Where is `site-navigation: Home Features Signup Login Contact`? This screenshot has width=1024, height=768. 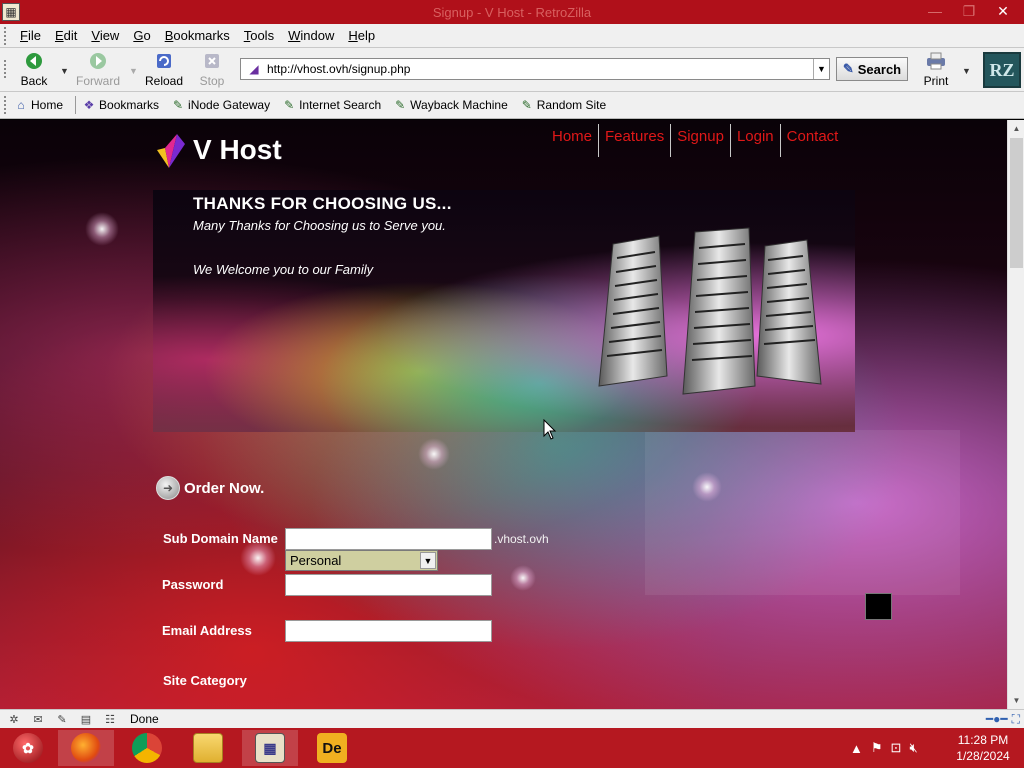
site-navigation: Home Features Signup Login Contact is located at coordinates (695, 140).